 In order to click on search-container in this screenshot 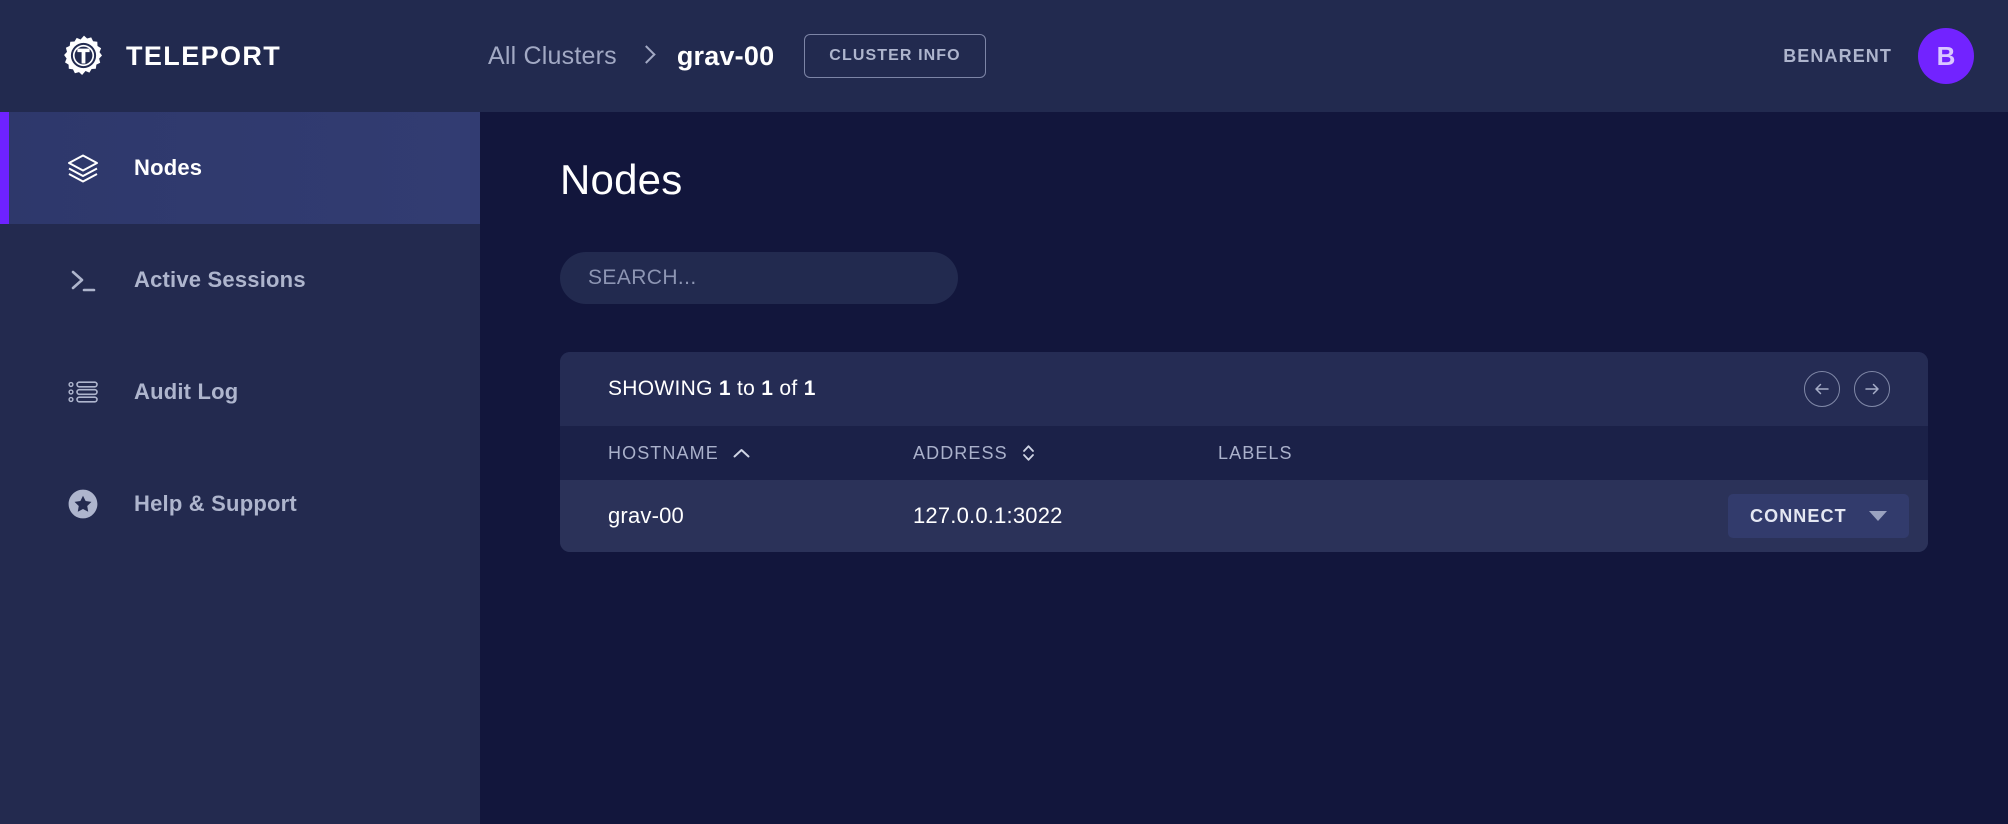, I will do `click(1244, 254)`.